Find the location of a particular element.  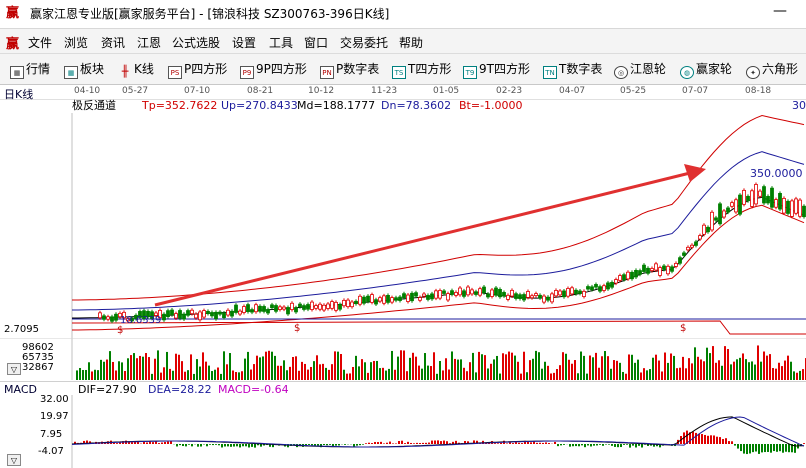

toolbar-hexagon-button: ✦ 六角形 is located at coordinates (772, 69).